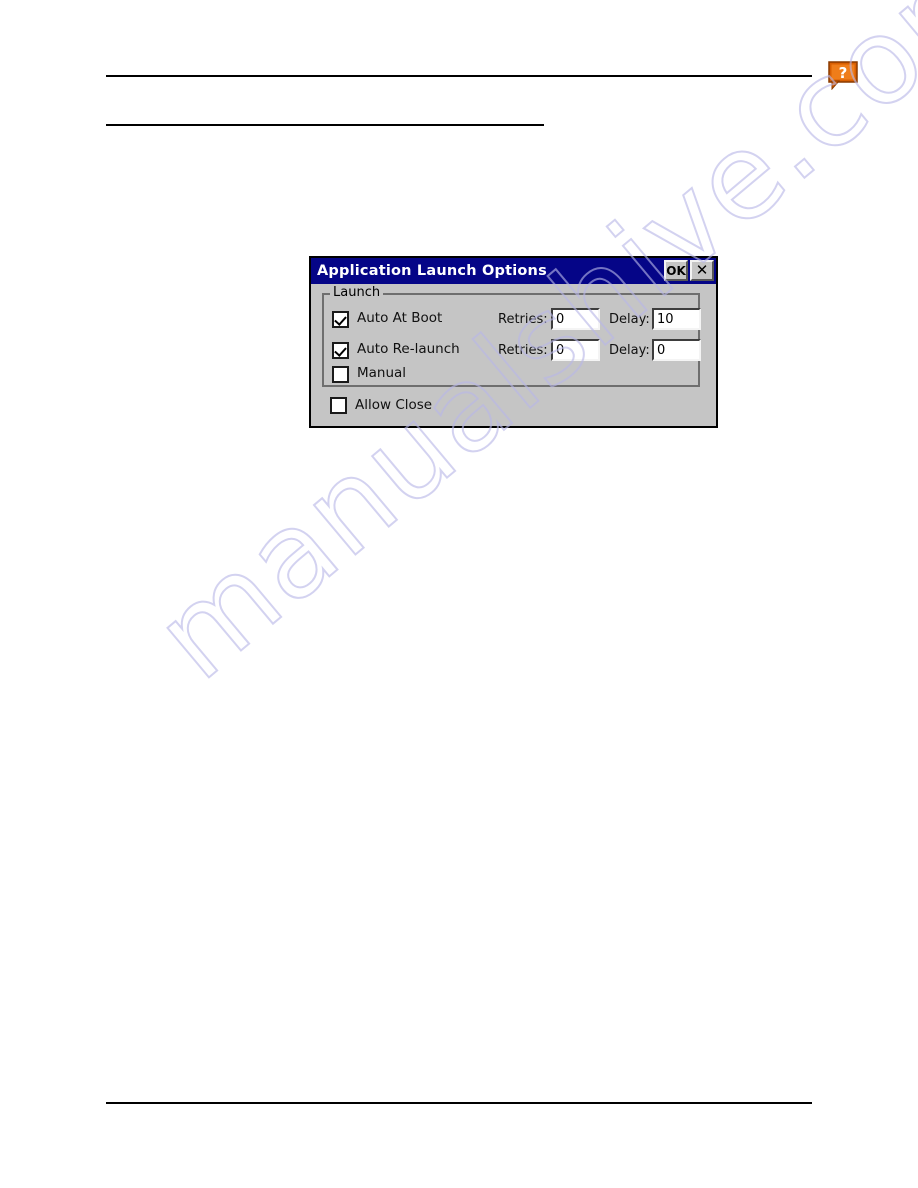 The height and width of the screenshot is (1188, 918). Describe the element at coordinates (689, 270) in the screenshot. I see `titlebar-buttons: OK ✕` at that location.